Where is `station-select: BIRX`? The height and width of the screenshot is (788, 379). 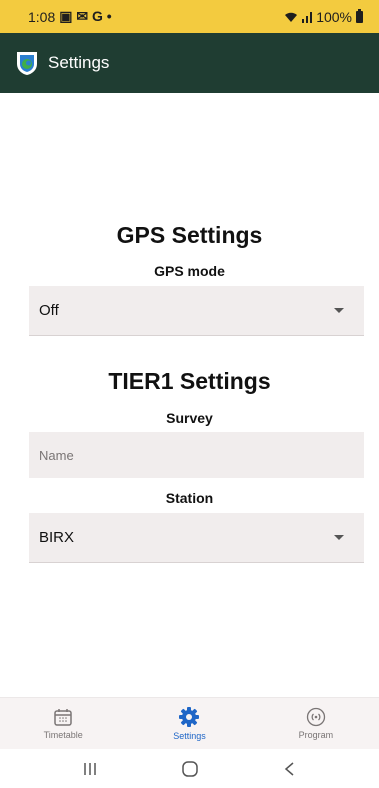
station-select: BIRX is located at coordinates (196, 538).